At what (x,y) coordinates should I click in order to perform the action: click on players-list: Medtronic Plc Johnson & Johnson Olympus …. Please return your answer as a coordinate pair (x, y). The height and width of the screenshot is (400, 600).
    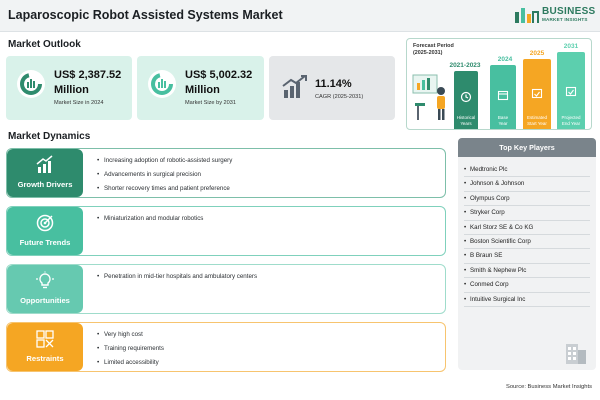
    Looking at the image, I should click on (527, 235).